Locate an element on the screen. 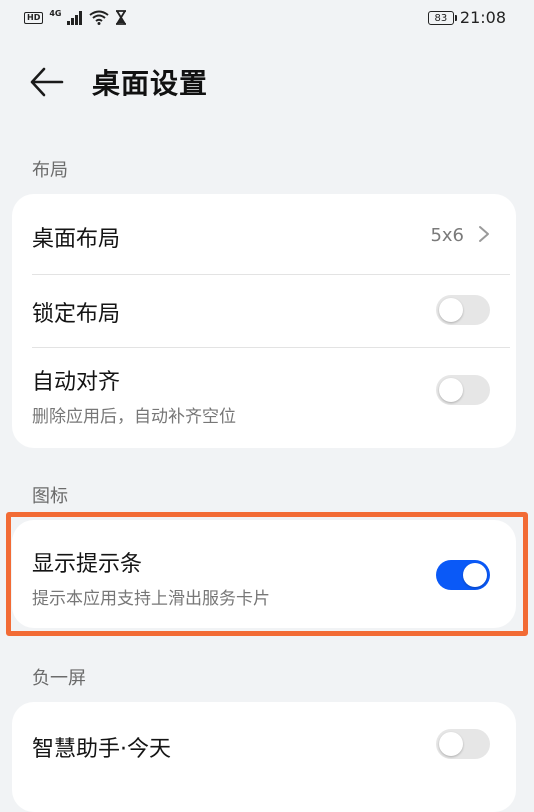 The width and height of the screenshot is (534, 812). smart-assistant-title: 智慧助手·今天 is located at coordinates (101, 749).